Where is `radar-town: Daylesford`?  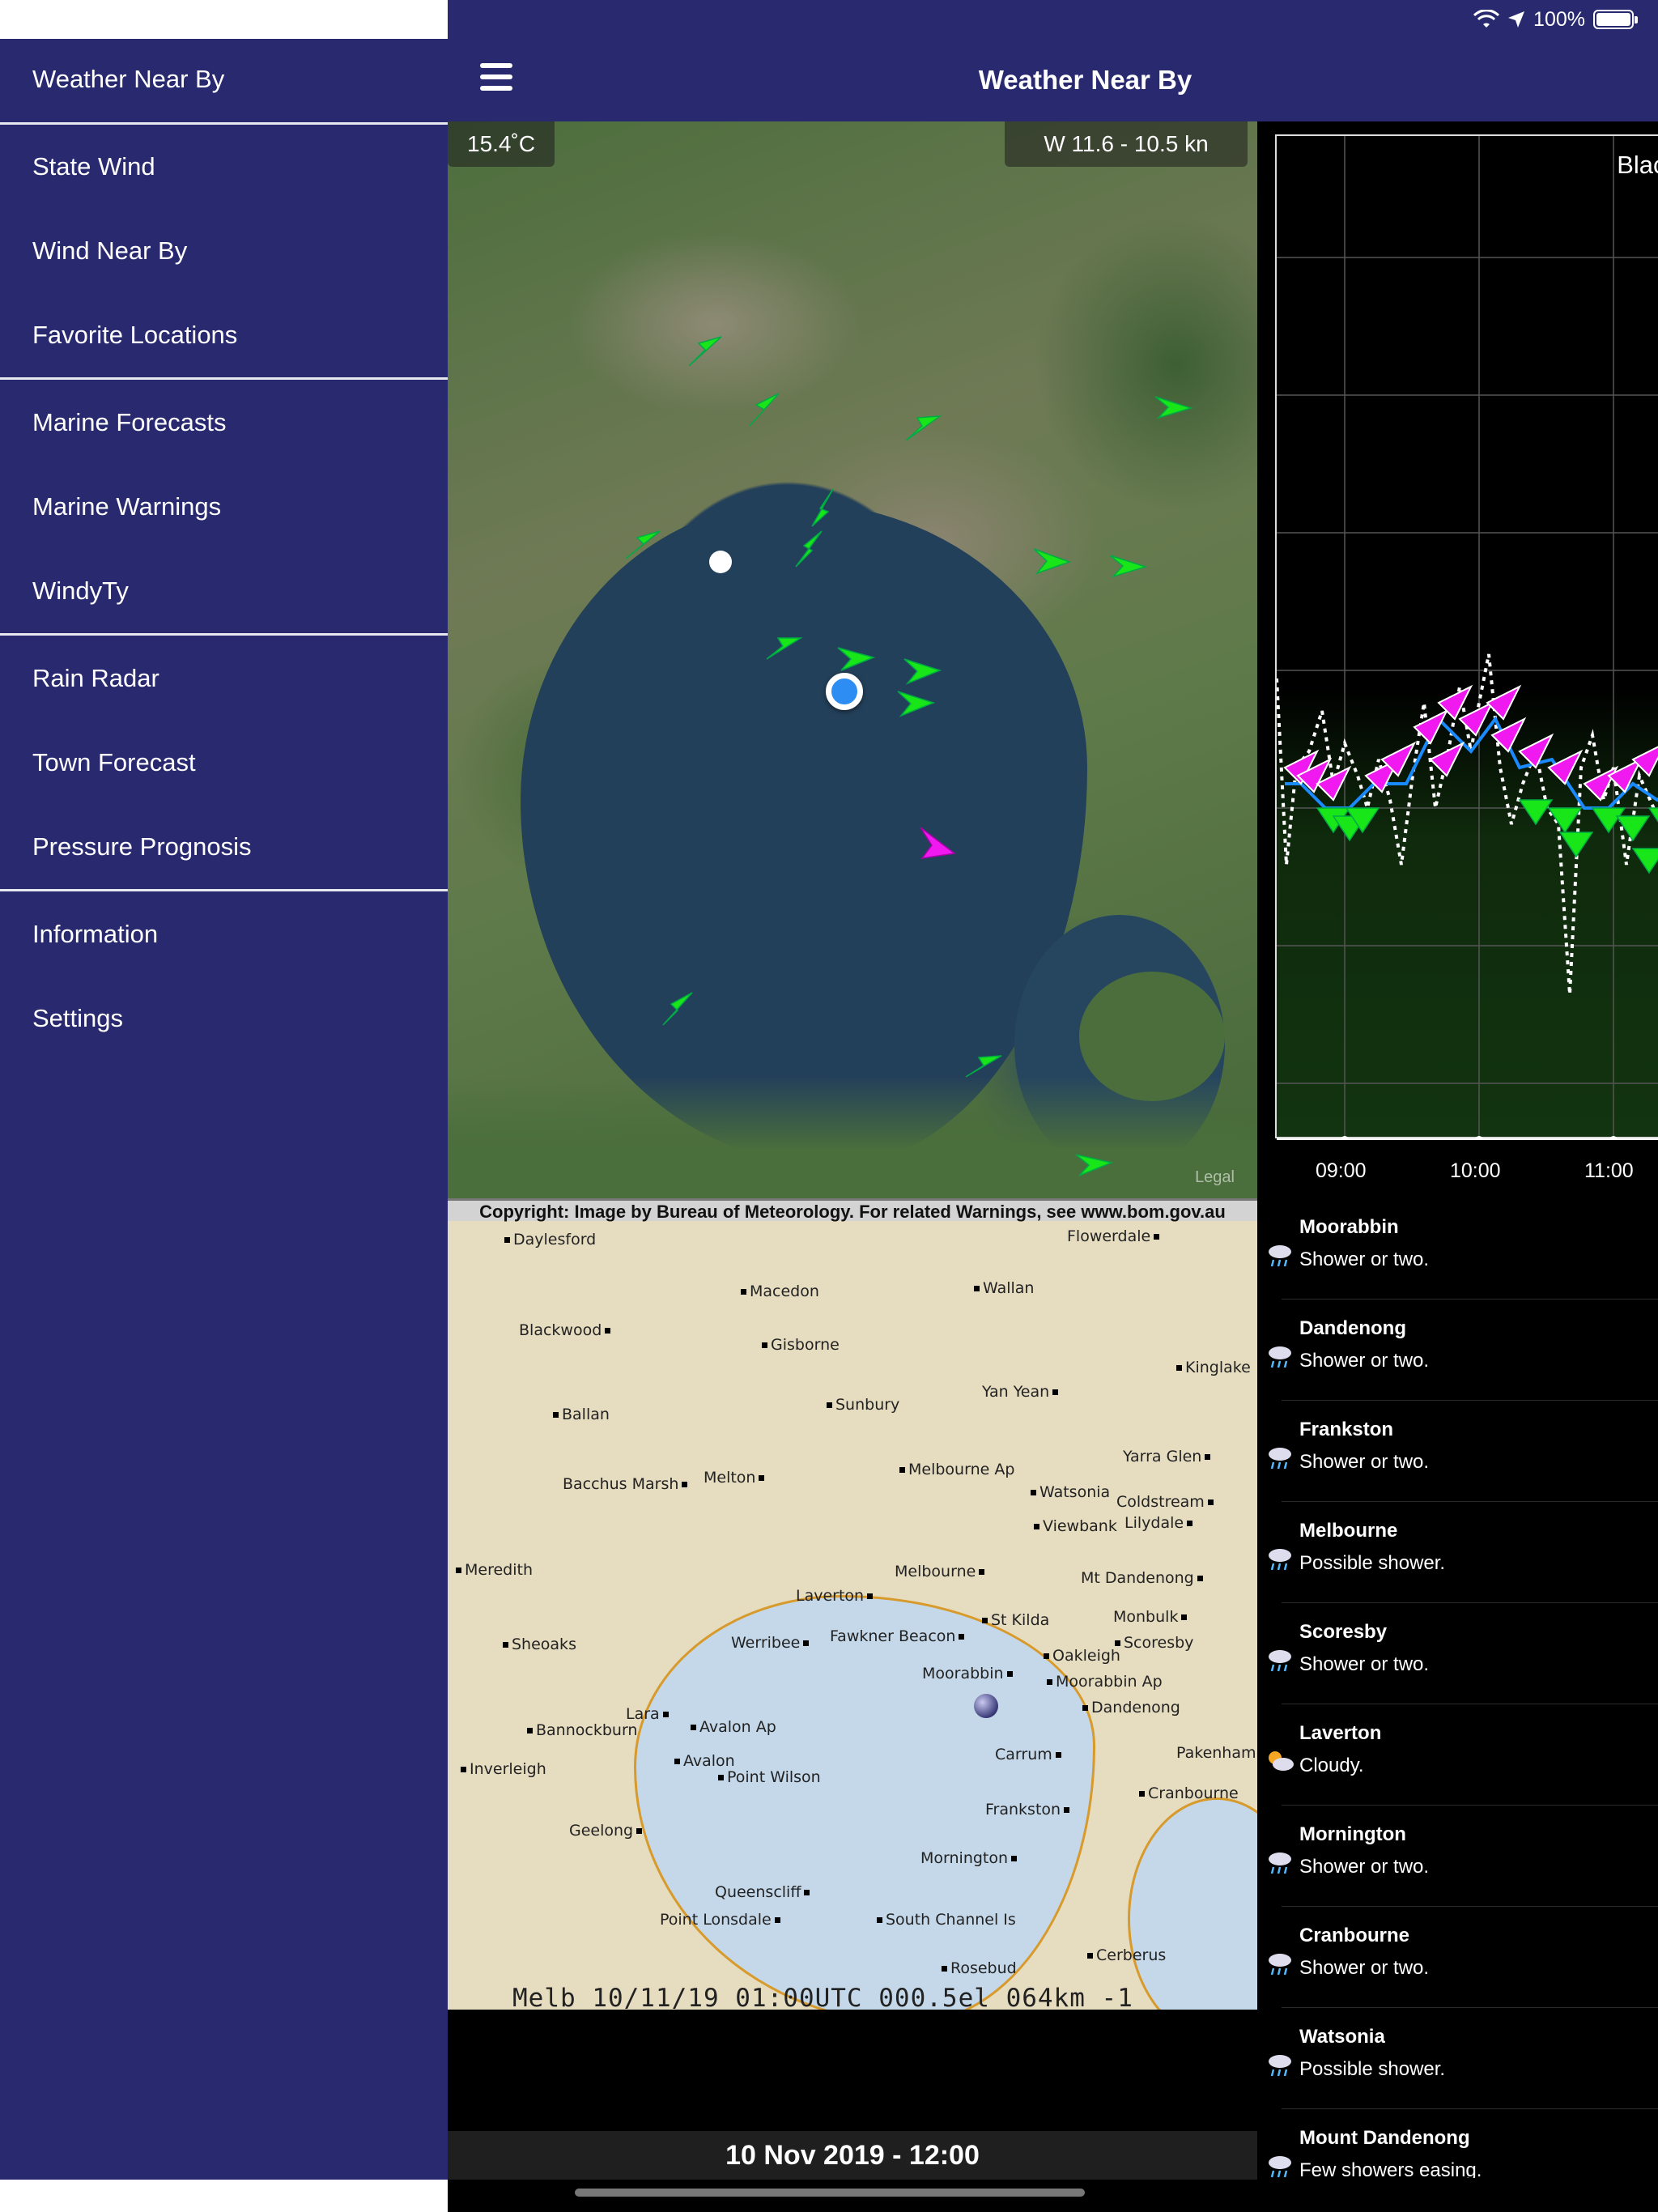 radar-town: Daylesford is located at coordinates (550, 1240).